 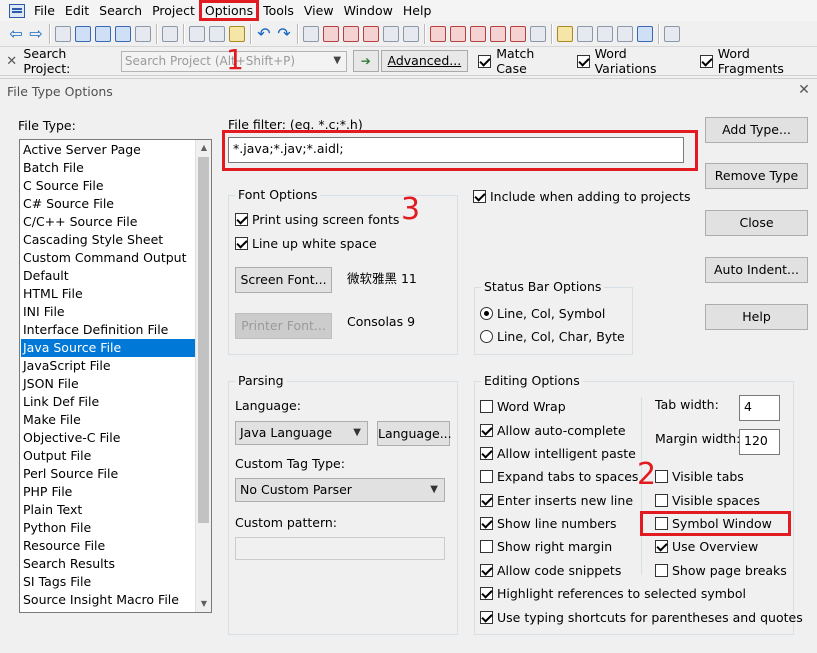 What do you see at coordinates (108, 474) in the screenshot?
I see `file-type-item: Perl Source File` at bounding box center [108, 474].